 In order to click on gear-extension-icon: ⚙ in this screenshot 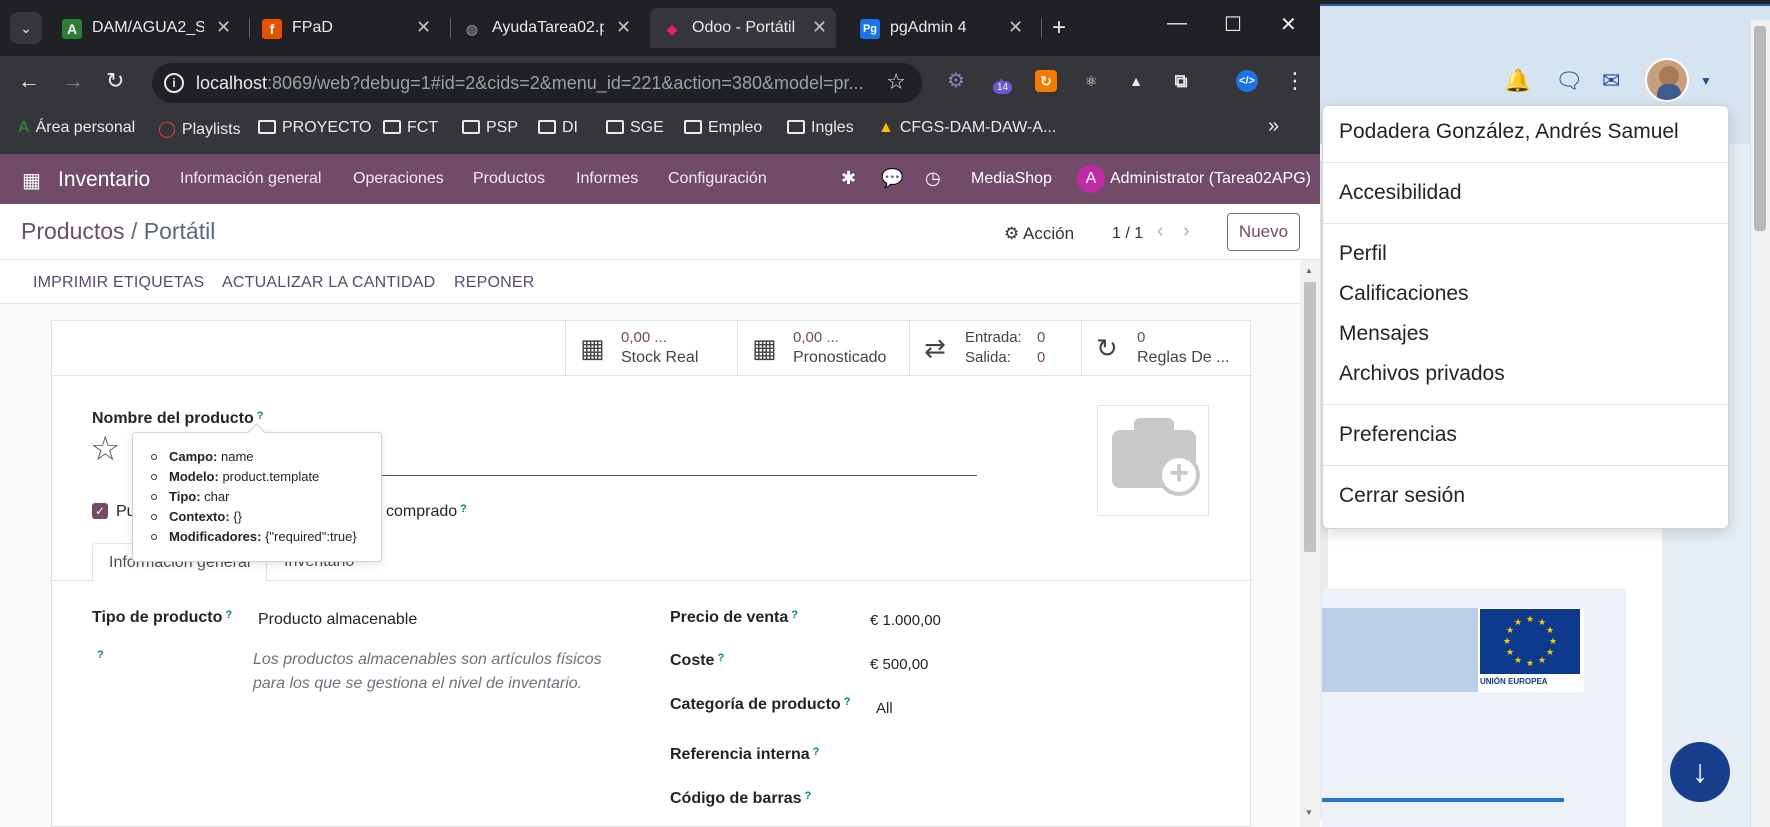, I will do `click(956, 81)`.